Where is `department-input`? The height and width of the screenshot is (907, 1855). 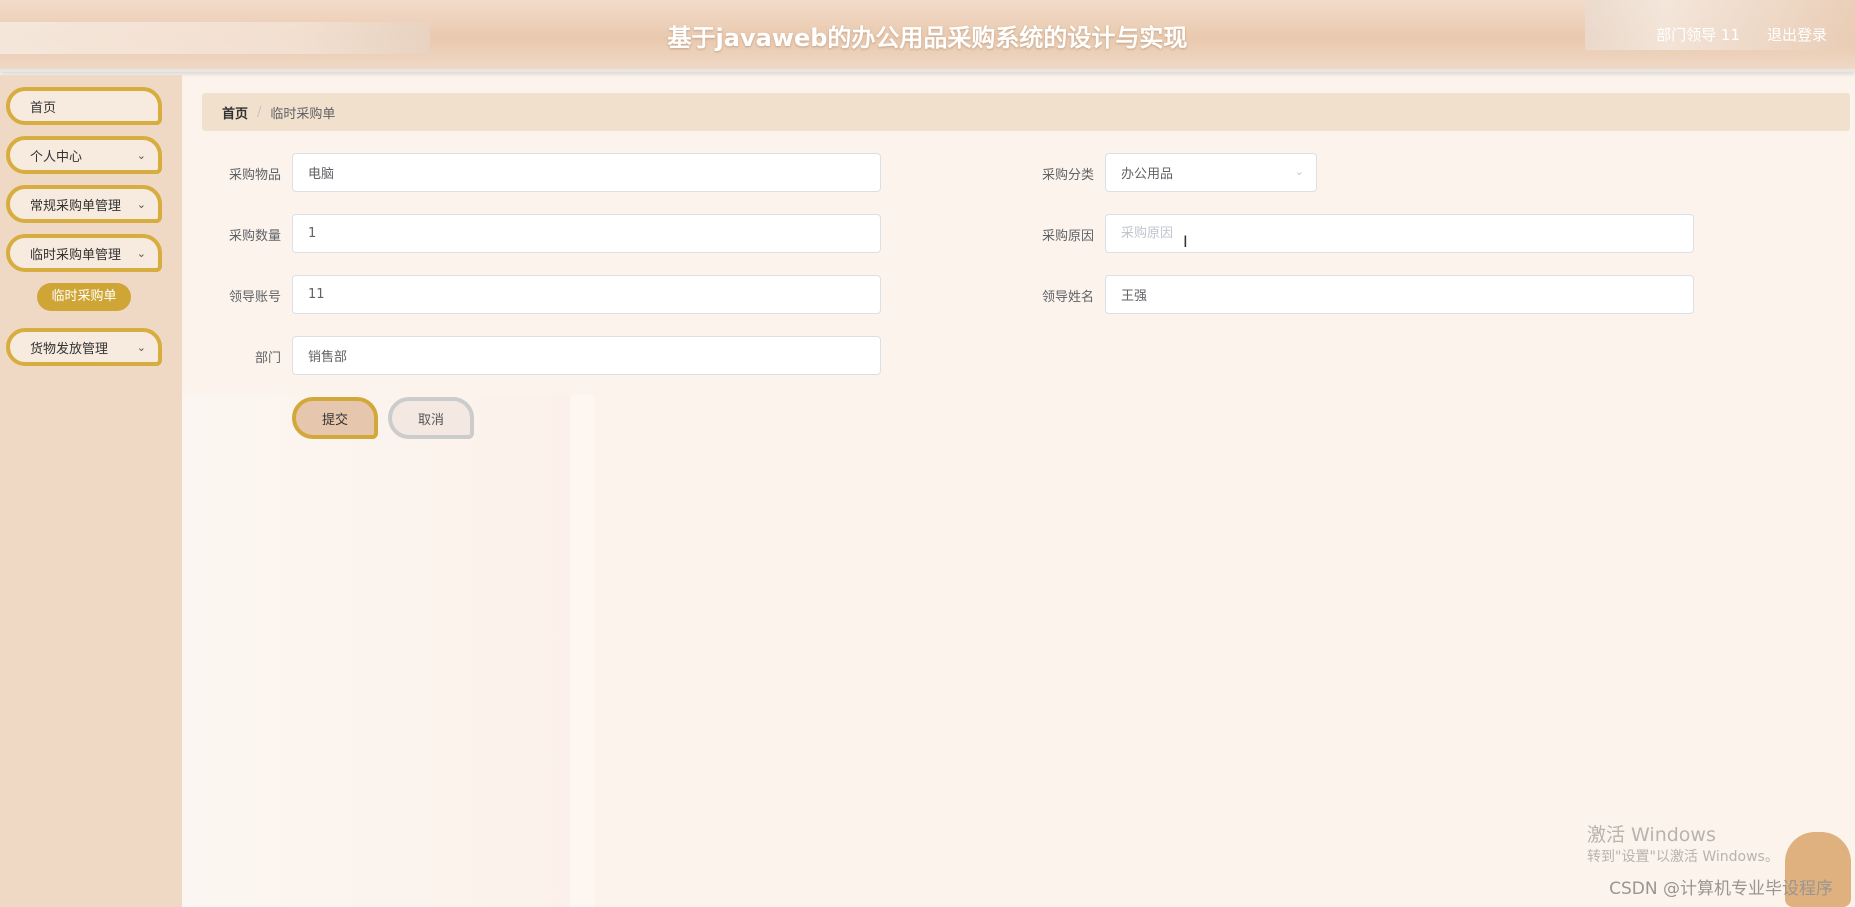
department-input is located at coordinates (586, 355).